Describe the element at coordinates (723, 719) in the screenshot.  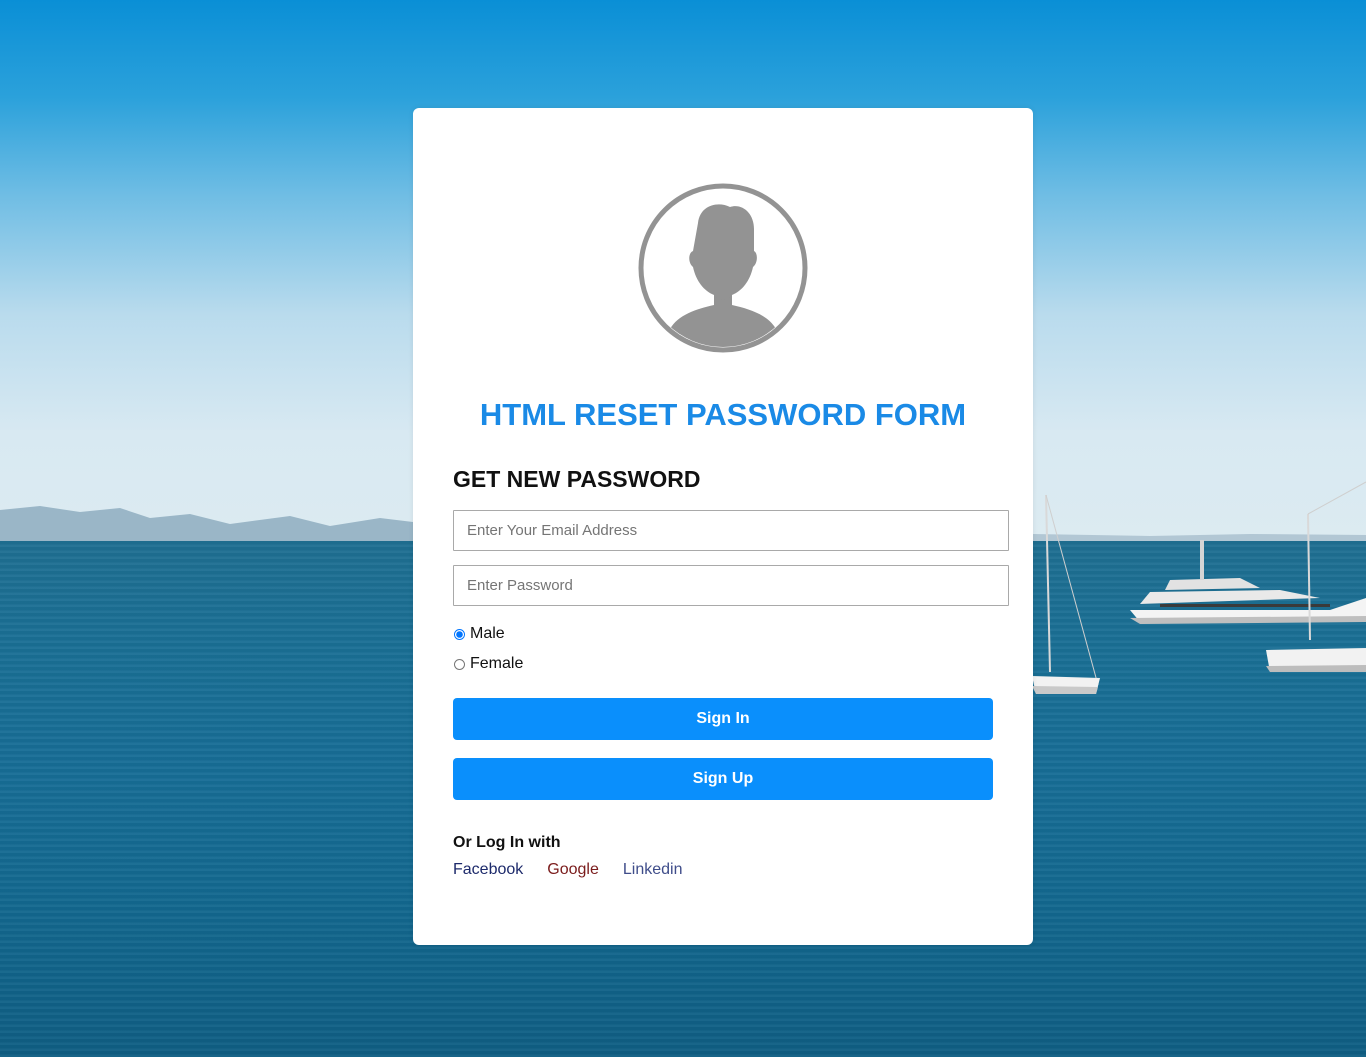
I see `sign-in-button: Sign In` at that location.